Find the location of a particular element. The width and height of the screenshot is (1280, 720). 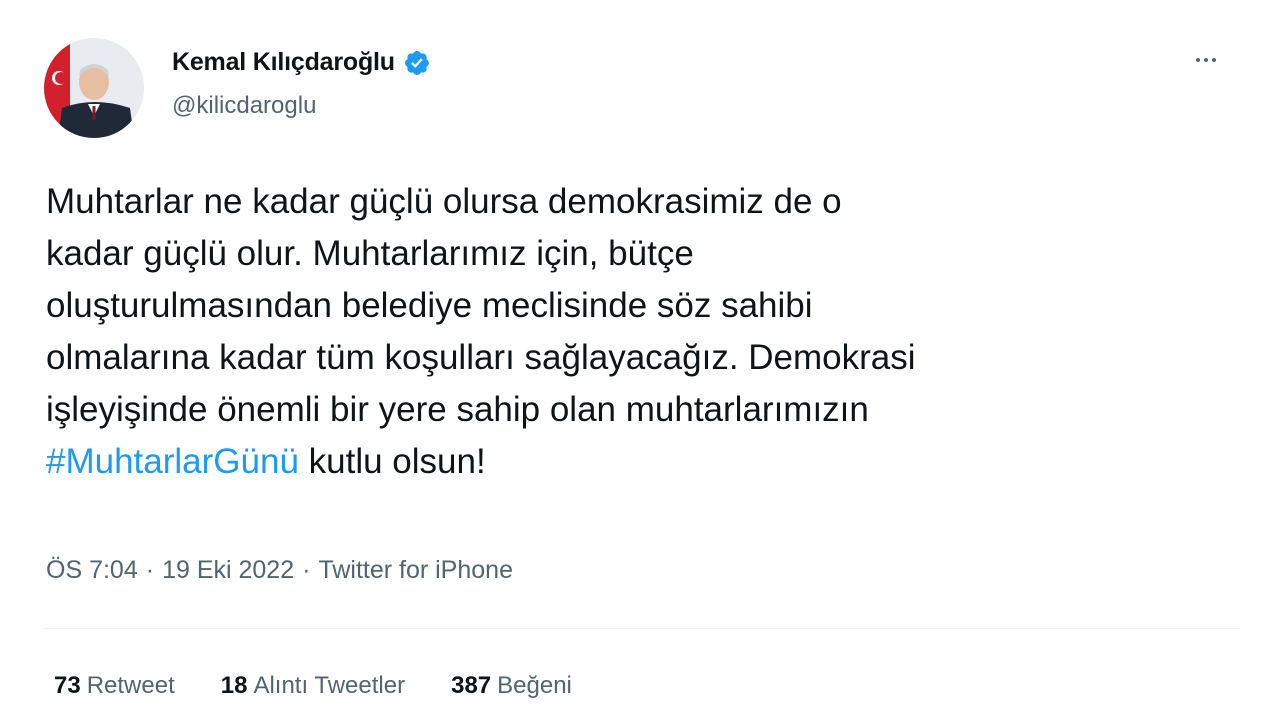

likes-stat: 387 Beğeni is located at coordinates (511, 686).